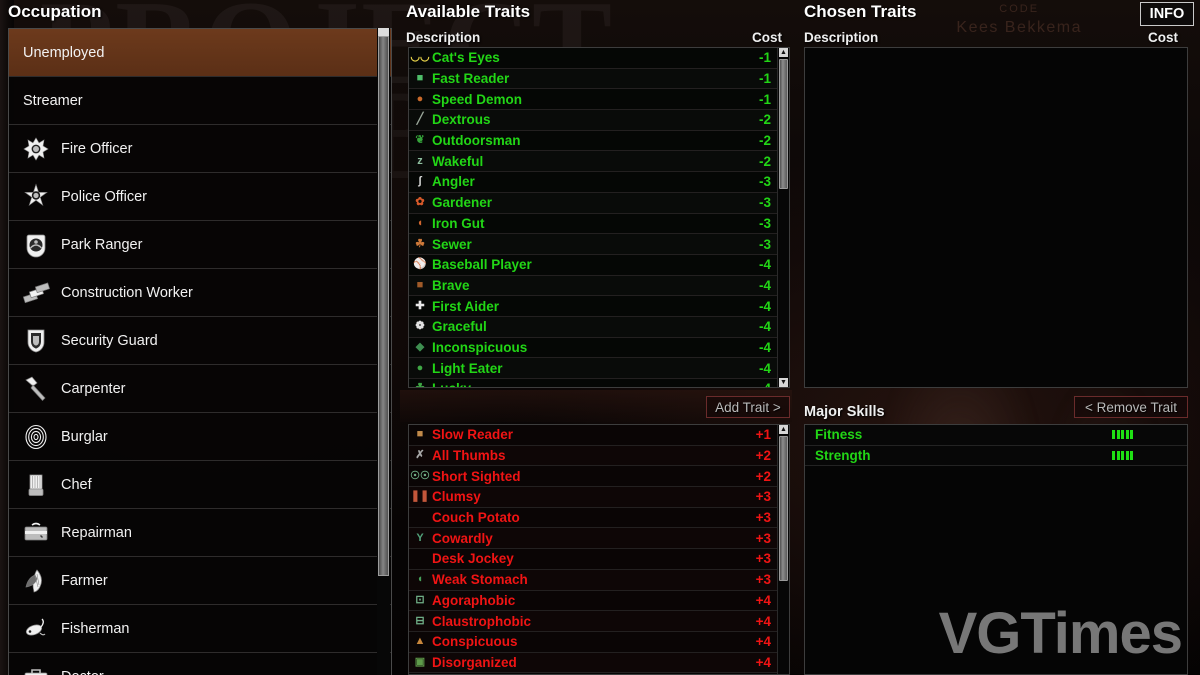 This screenshot has width=1200, height=675. Describe the element at coordinates (1060, 633) in the screenshot. I see `vgtimes-watermark: VGTimes` at that location.